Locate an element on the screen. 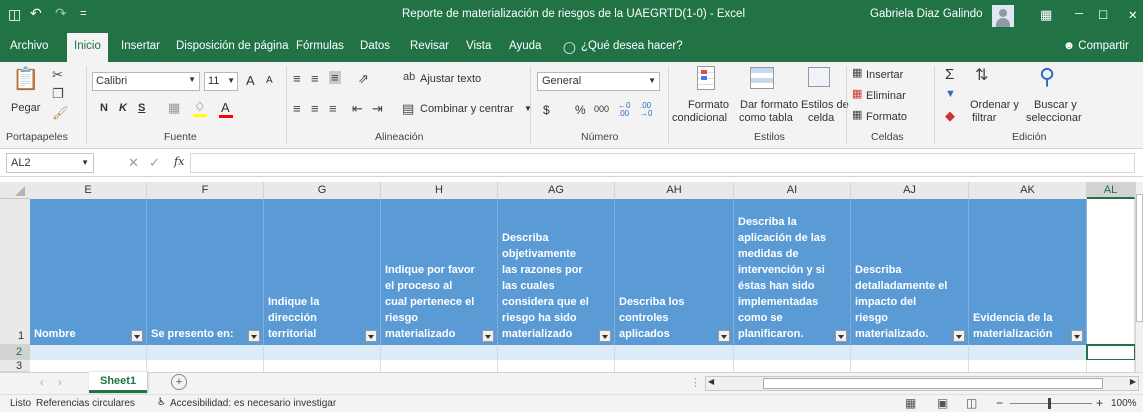  merge-center-button: Combinar y centrar is located at coordinates (467, 109).